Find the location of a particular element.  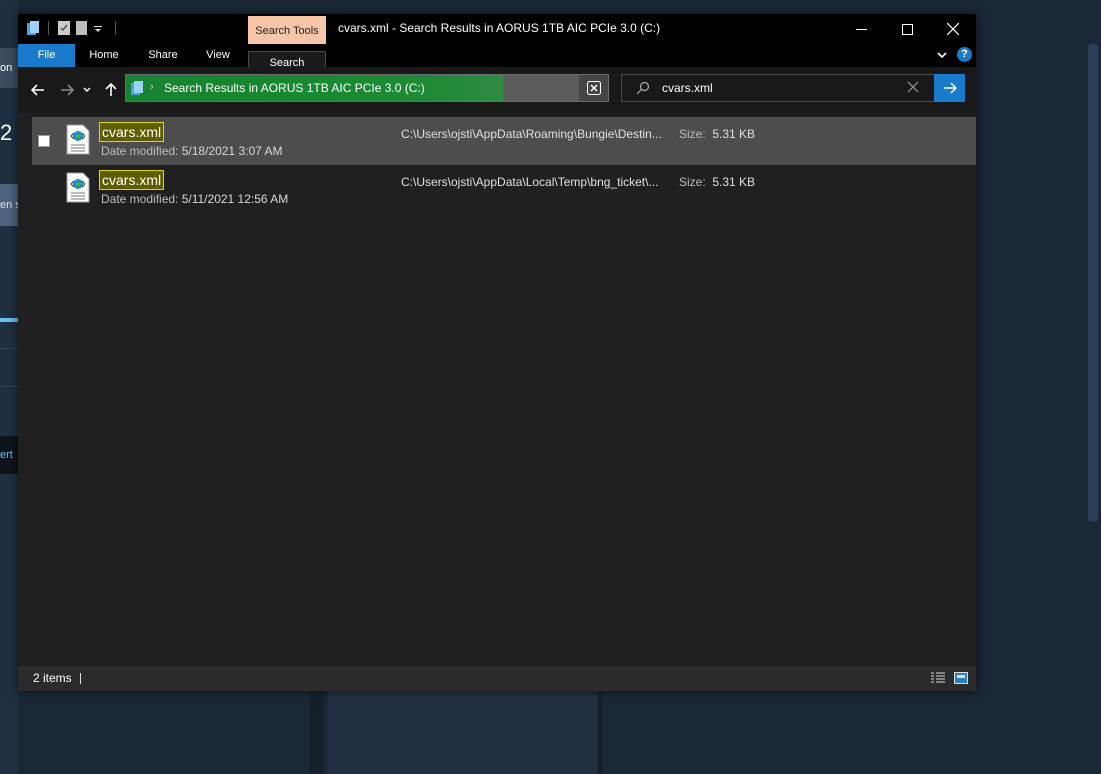

close-icon is located at coordinates (953, 29).